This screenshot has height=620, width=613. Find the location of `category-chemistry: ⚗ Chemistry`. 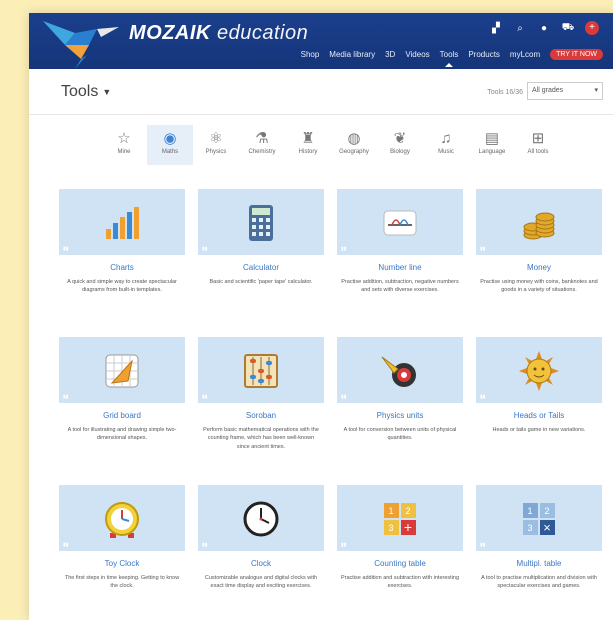

category-chemistry: ⚗ Chemistry is located at coordinates (262, 145).